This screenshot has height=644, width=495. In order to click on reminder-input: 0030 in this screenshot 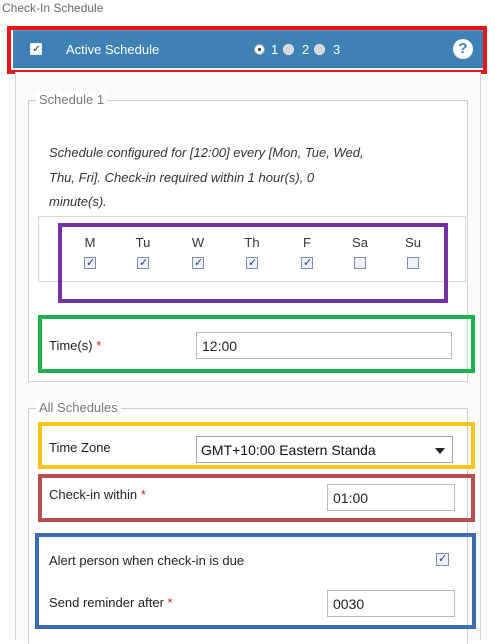, I will do `click(391, 603)`.